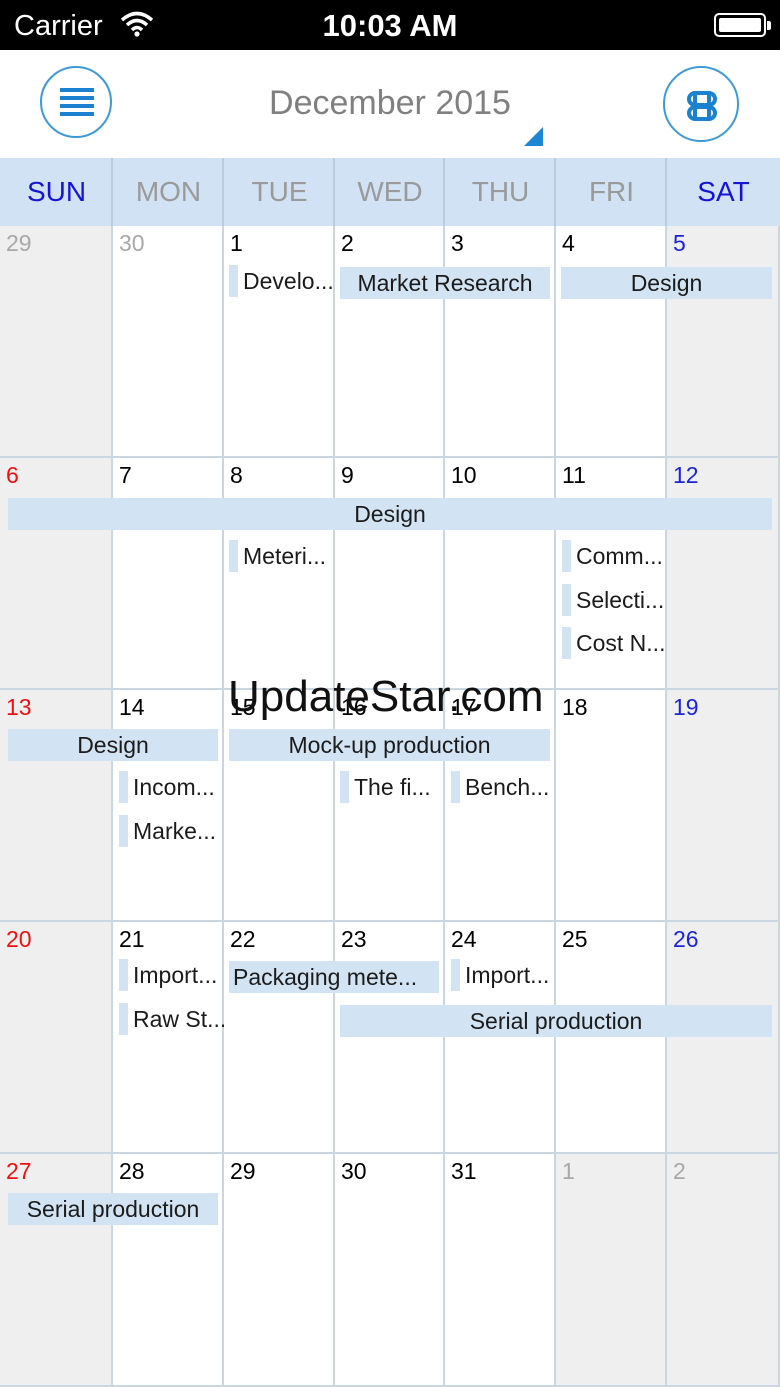 Image resolution: width=780 pixels, height=1387 pixels. I want to click on day-cell: 20, so click(56, 1038).